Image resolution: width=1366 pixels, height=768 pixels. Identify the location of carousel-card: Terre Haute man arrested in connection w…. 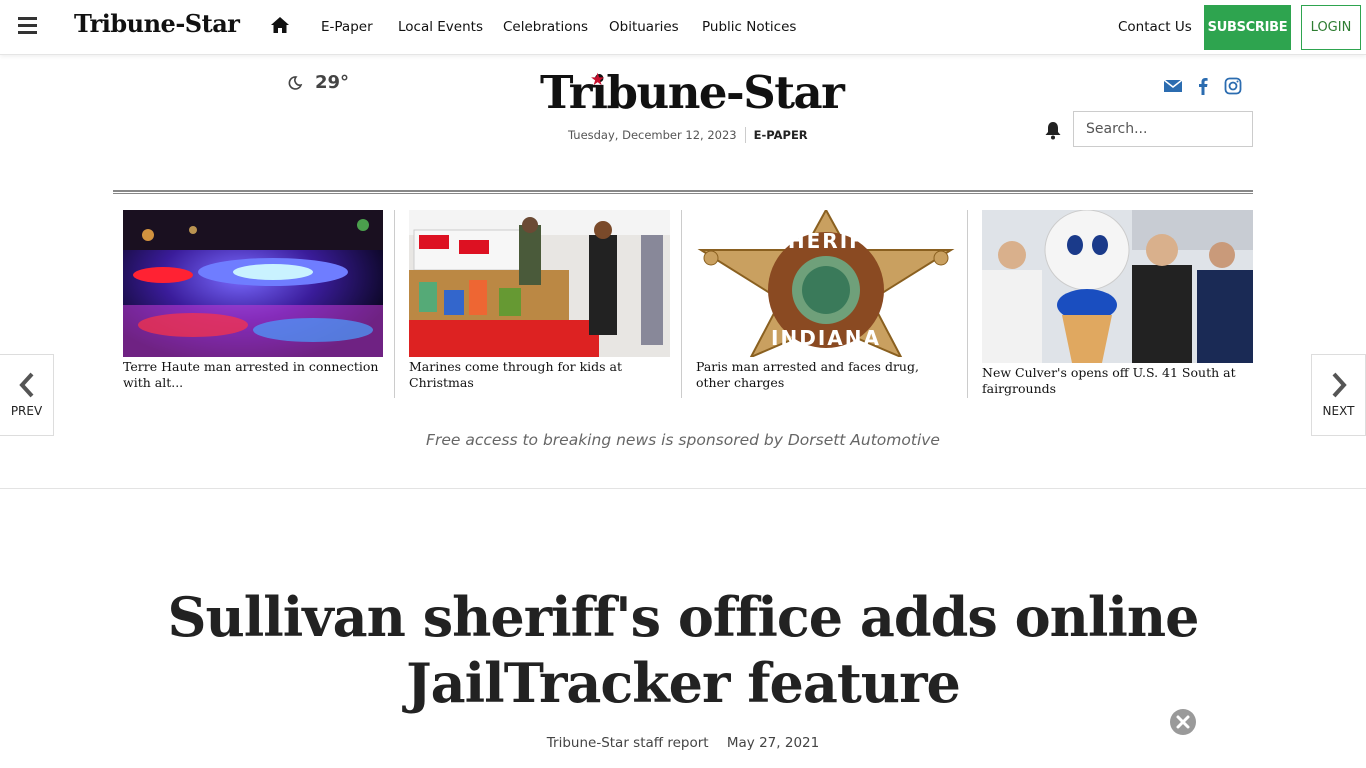
(253, 300).